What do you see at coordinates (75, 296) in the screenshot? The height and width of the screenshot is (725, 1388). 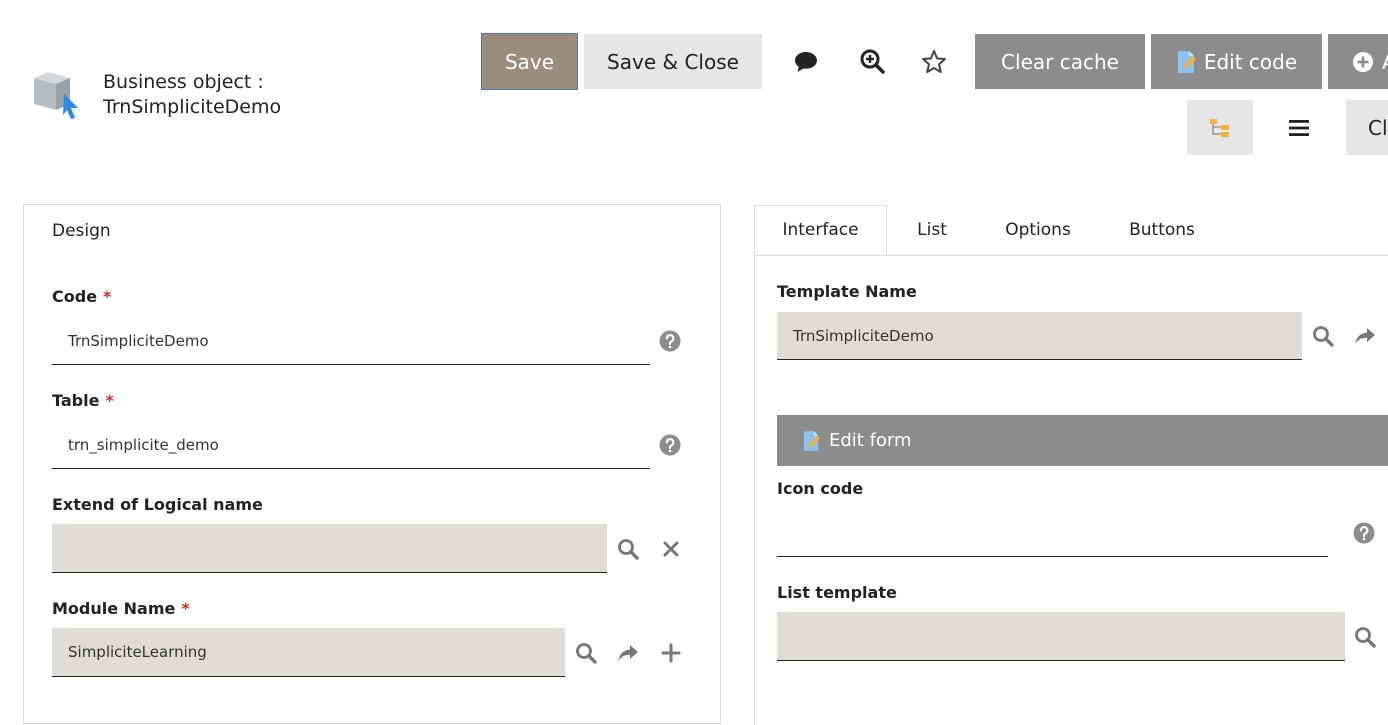 I see `code-label-text: Code` at bounding box center [75, 296].